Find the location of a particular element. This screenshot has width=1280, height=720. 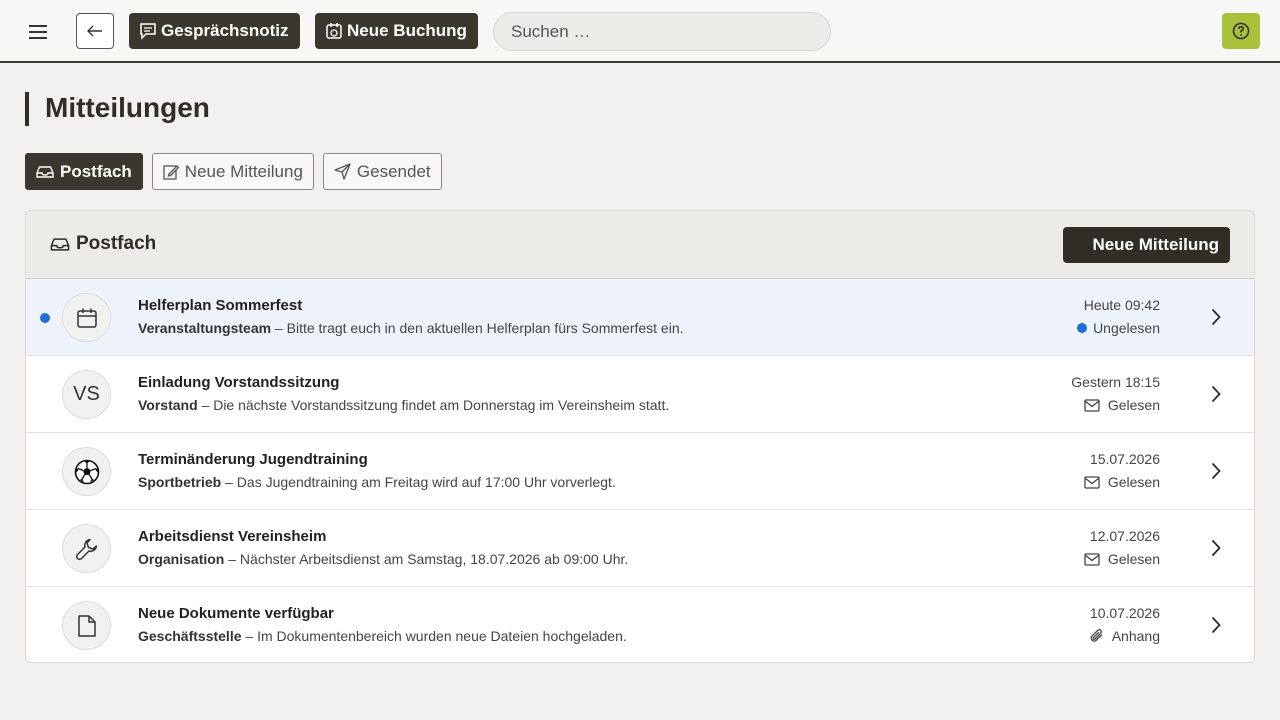

wrench-icon is located at coordinates (86, 549).